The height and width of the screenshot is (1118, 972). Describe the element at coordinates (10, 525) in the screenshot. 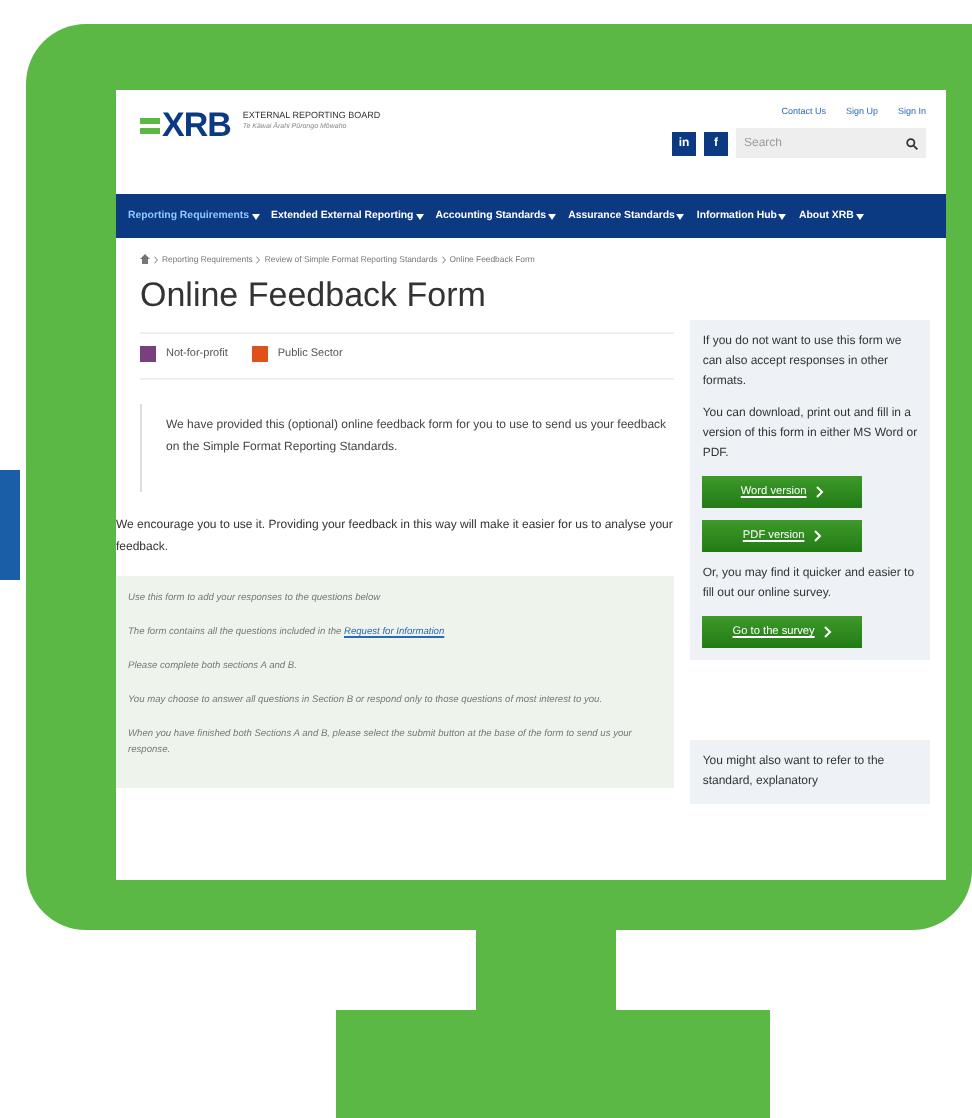

I see `side-tab-shape` at that location.